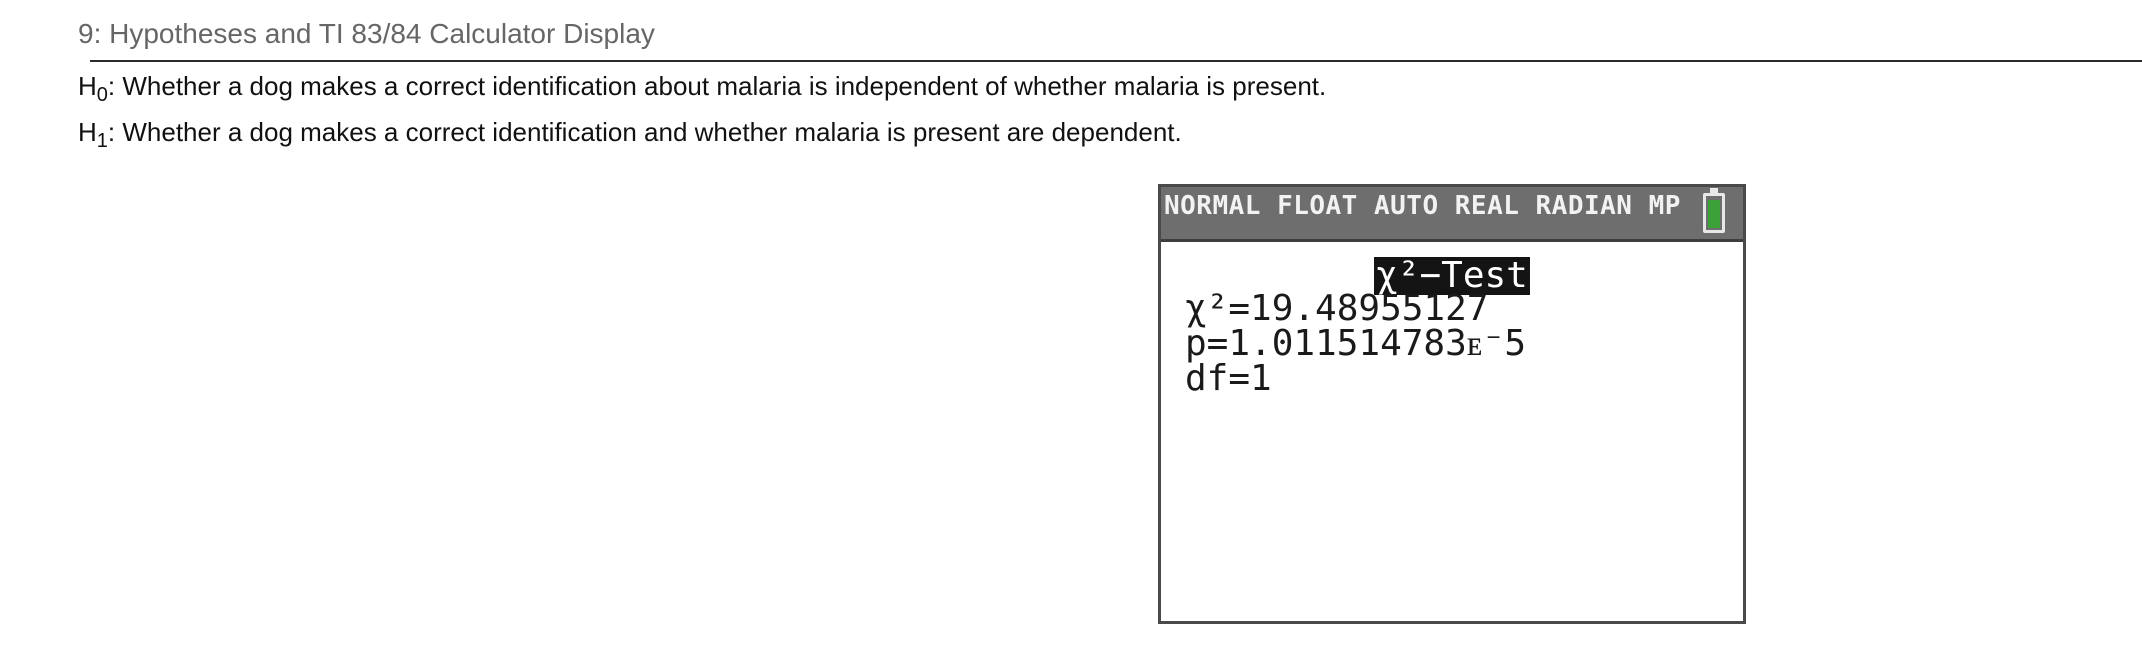 This screenshot has width=2142, height=646. Describe the element at coordinates (1228, 378) in the screenshot. I see `degrees-of-freedom: df=1` at that location.